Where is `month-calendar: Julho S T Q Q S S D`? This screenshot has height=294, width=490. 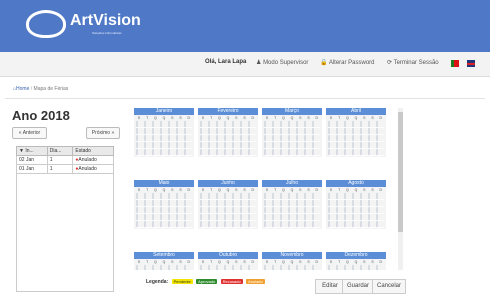 month-calendar: Julho S T Q Q S S D is located at coordinates (292, 204).